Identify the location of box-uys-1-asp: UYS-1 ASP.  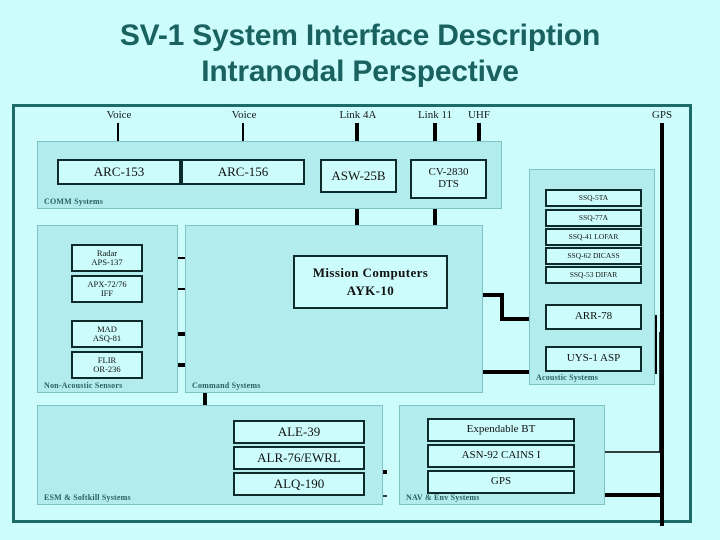
(593, 359).